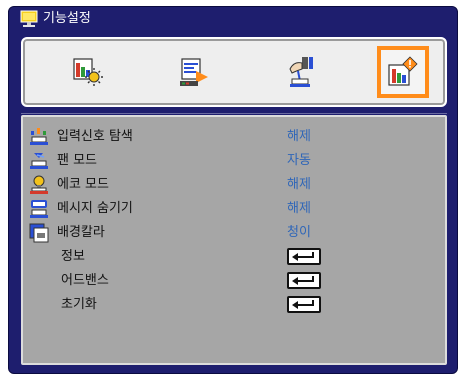  What do you see at coordinates (234, 233) in the screenshot?
I see `menu-item-background-color: 배경칼라 청이` at bounding box center [234, 233].